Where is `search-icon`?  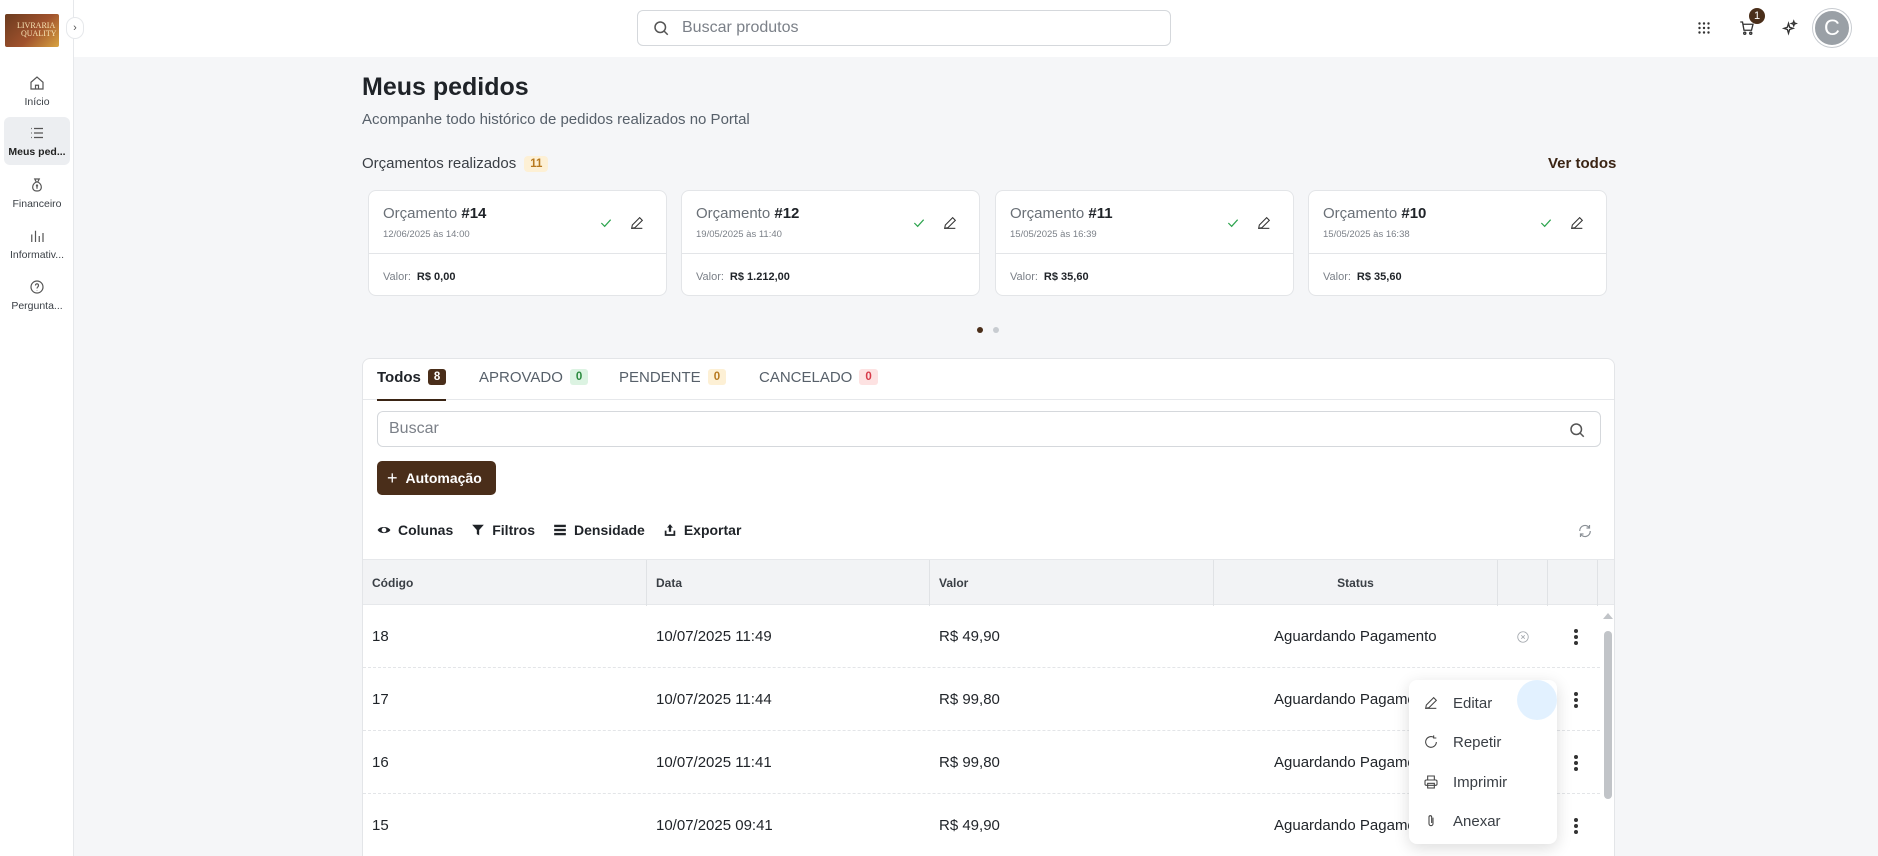 search-icon is located at coordinates (1577, 430).